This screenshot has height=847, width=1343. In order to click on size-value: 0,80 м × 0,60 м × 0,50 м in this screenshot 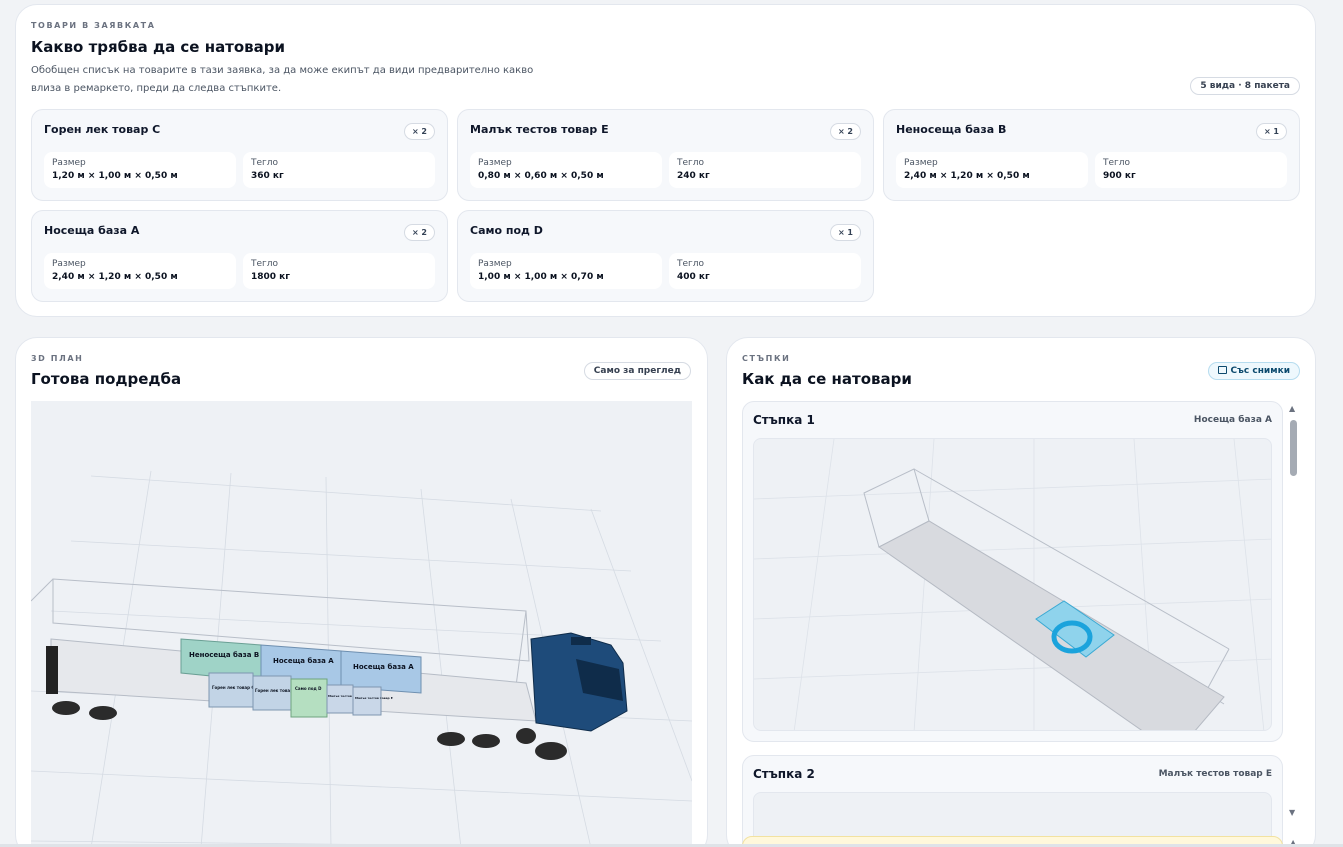, I will do `click(541, 176)`.